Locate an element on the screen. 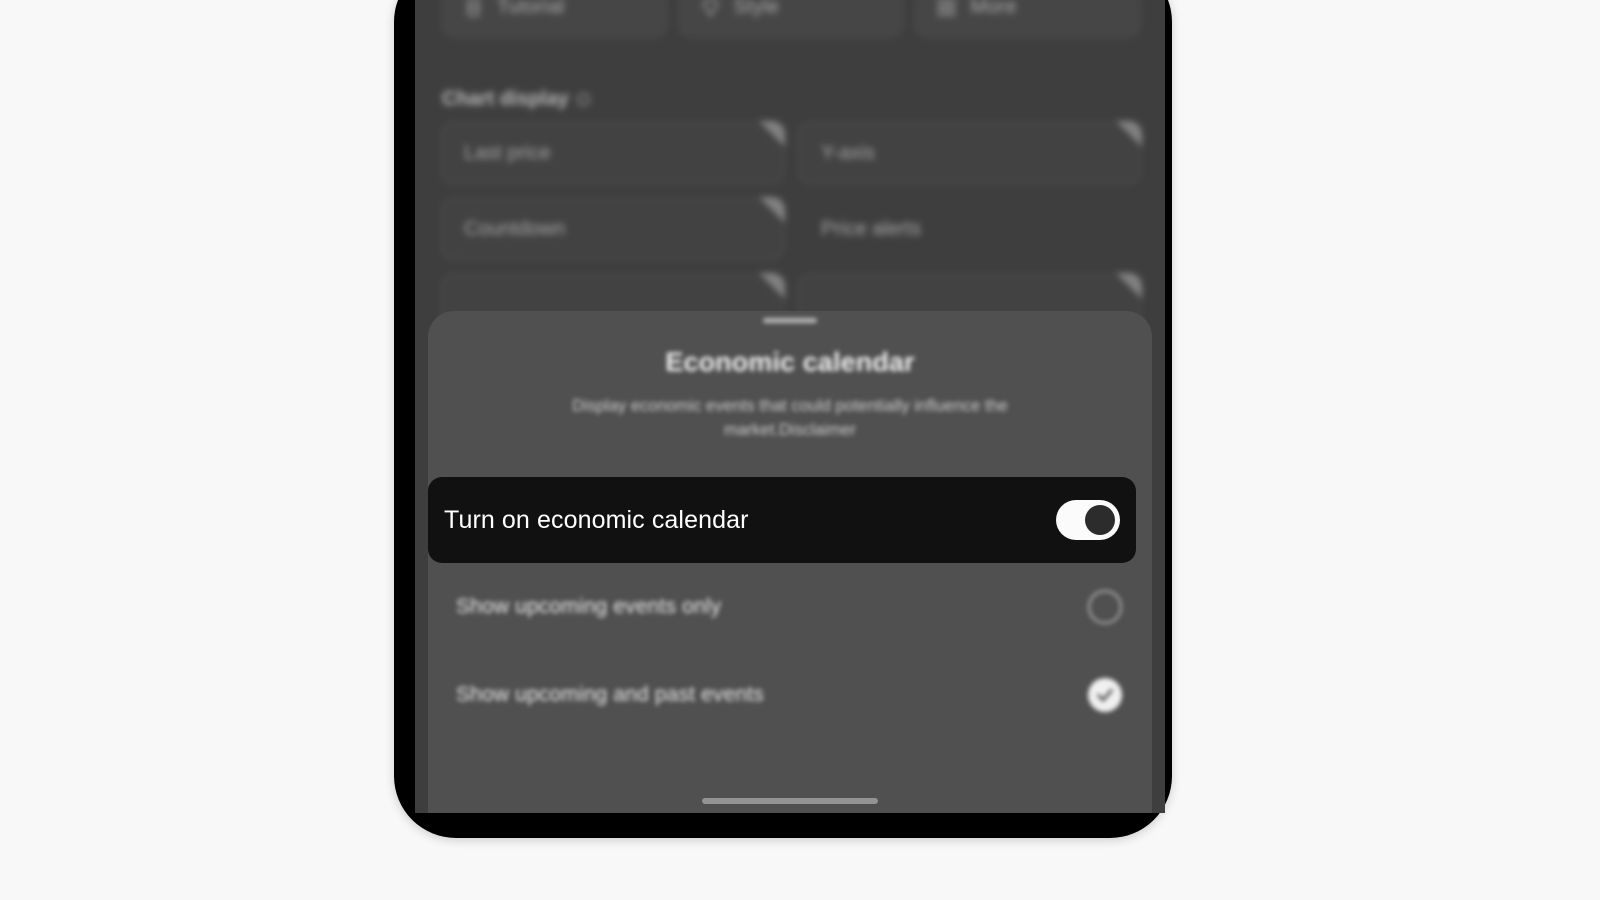 Image resolution: width=1600 pixels, height=900 pixels. home-indicator is located at coordinates (790, 801).